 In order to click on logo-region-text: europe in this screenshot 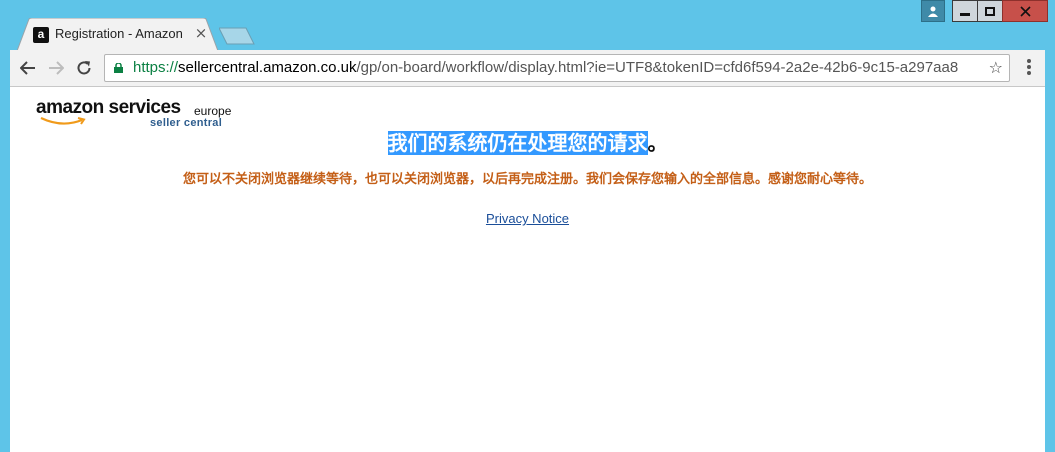, I will do `click(213, 111)`.